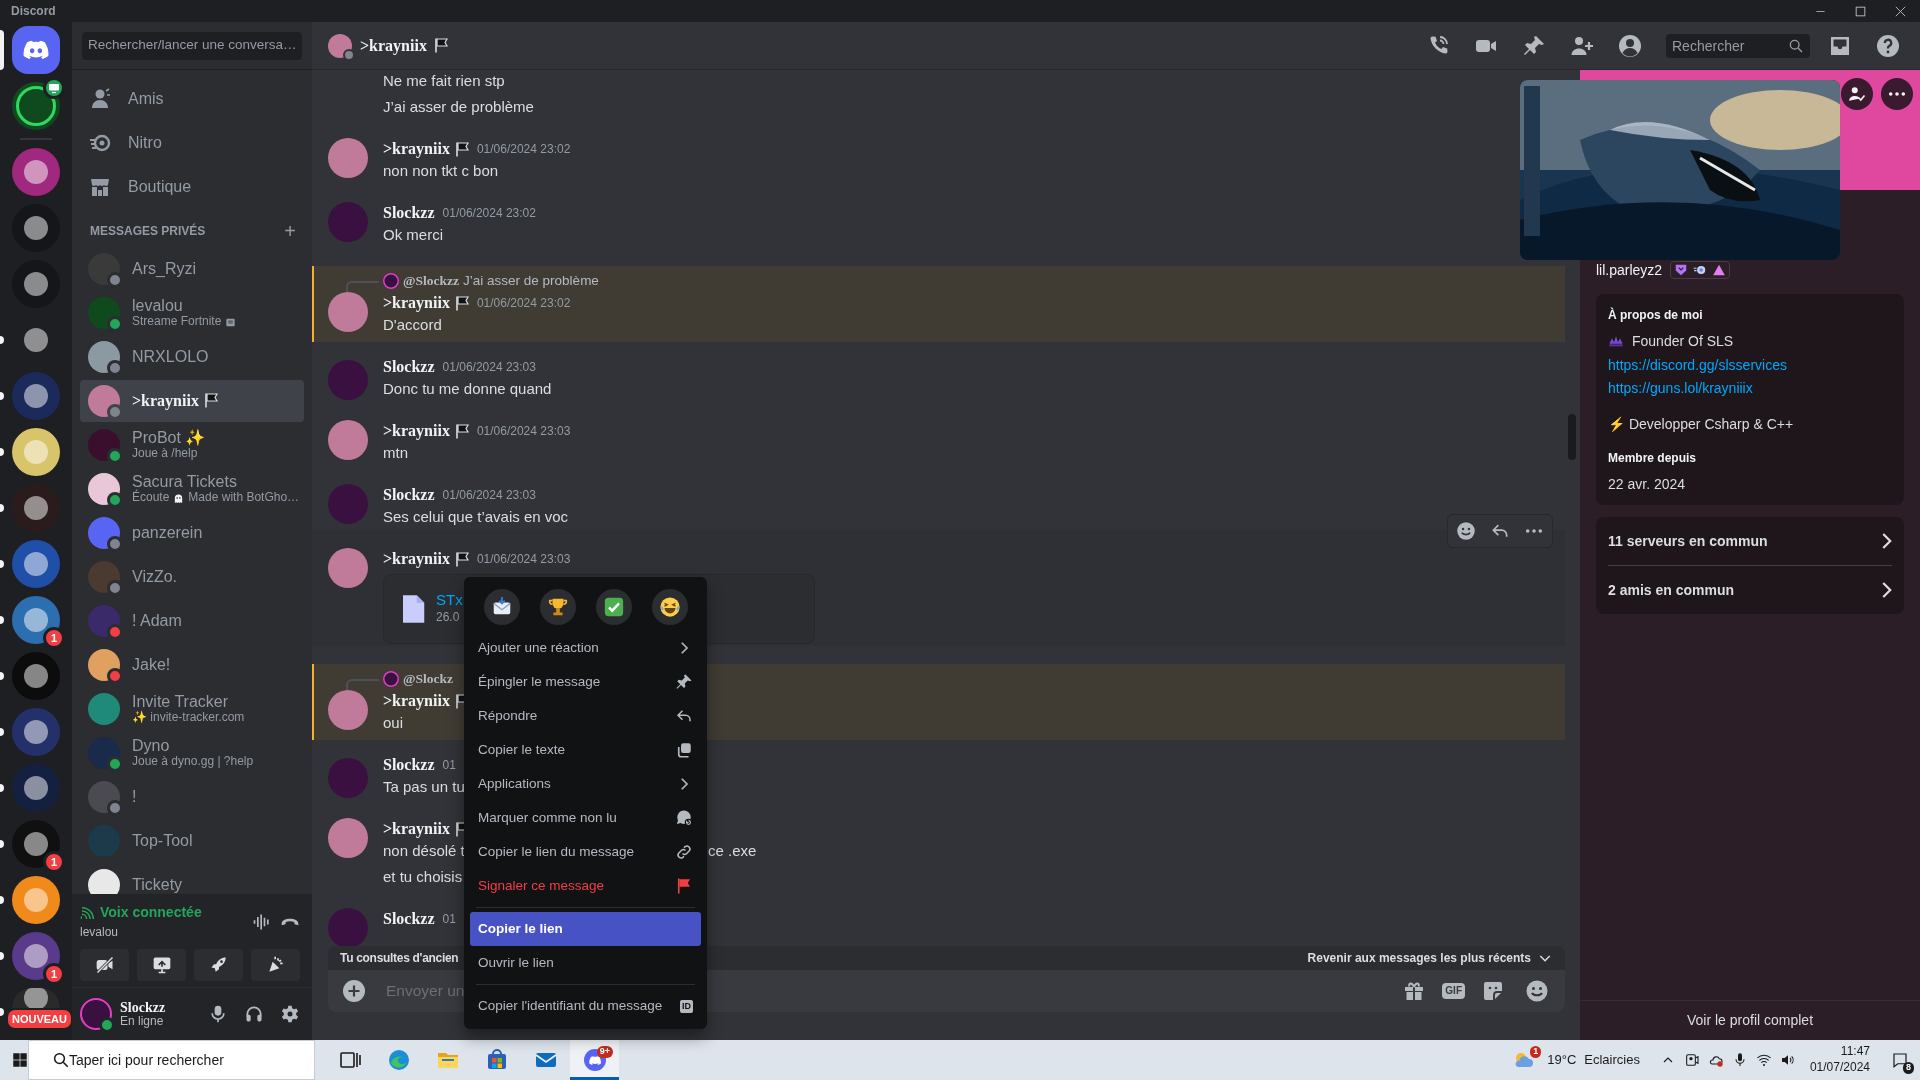 Image resolution: width=1920 pixels, height=1080 pixels. I want to click on full-profile-link: Voir le profil complet, so click(1750, 1020).